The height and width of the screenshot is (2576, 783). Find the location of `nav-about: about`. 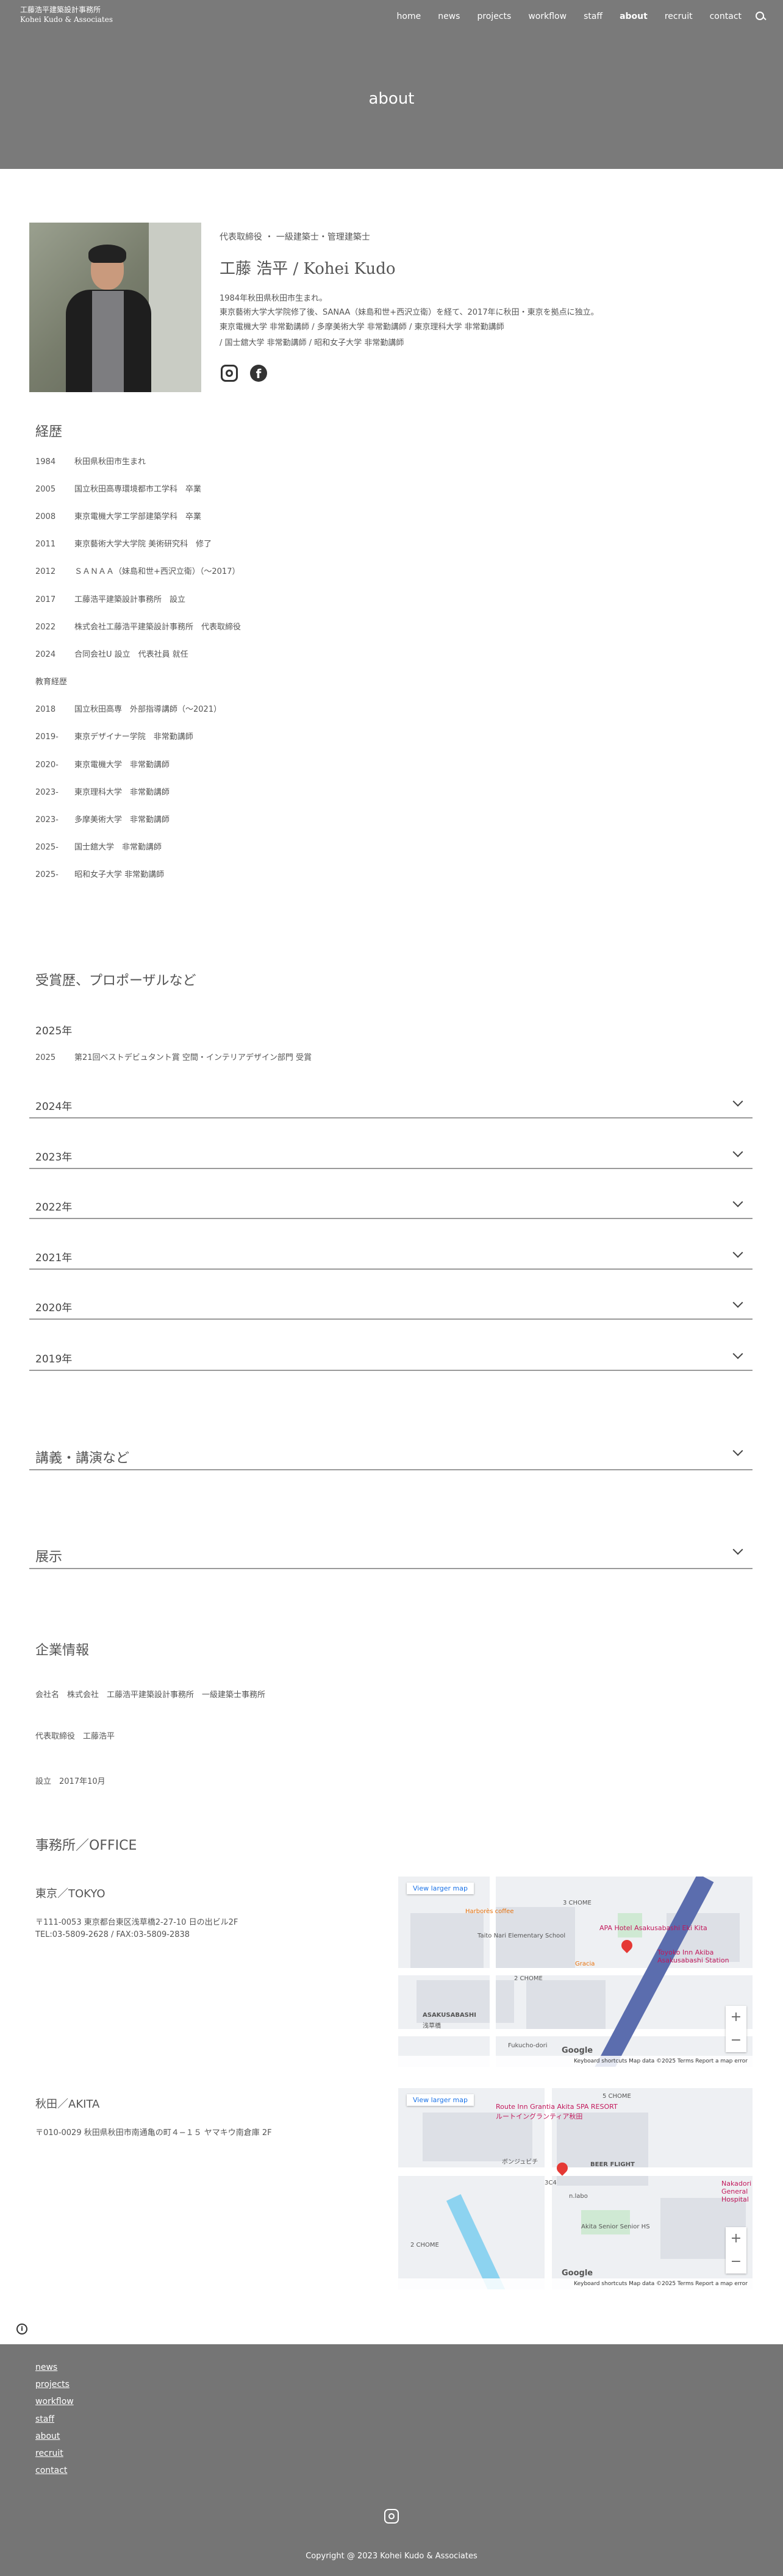

nav-about: about is located at coordinates (634, 16).